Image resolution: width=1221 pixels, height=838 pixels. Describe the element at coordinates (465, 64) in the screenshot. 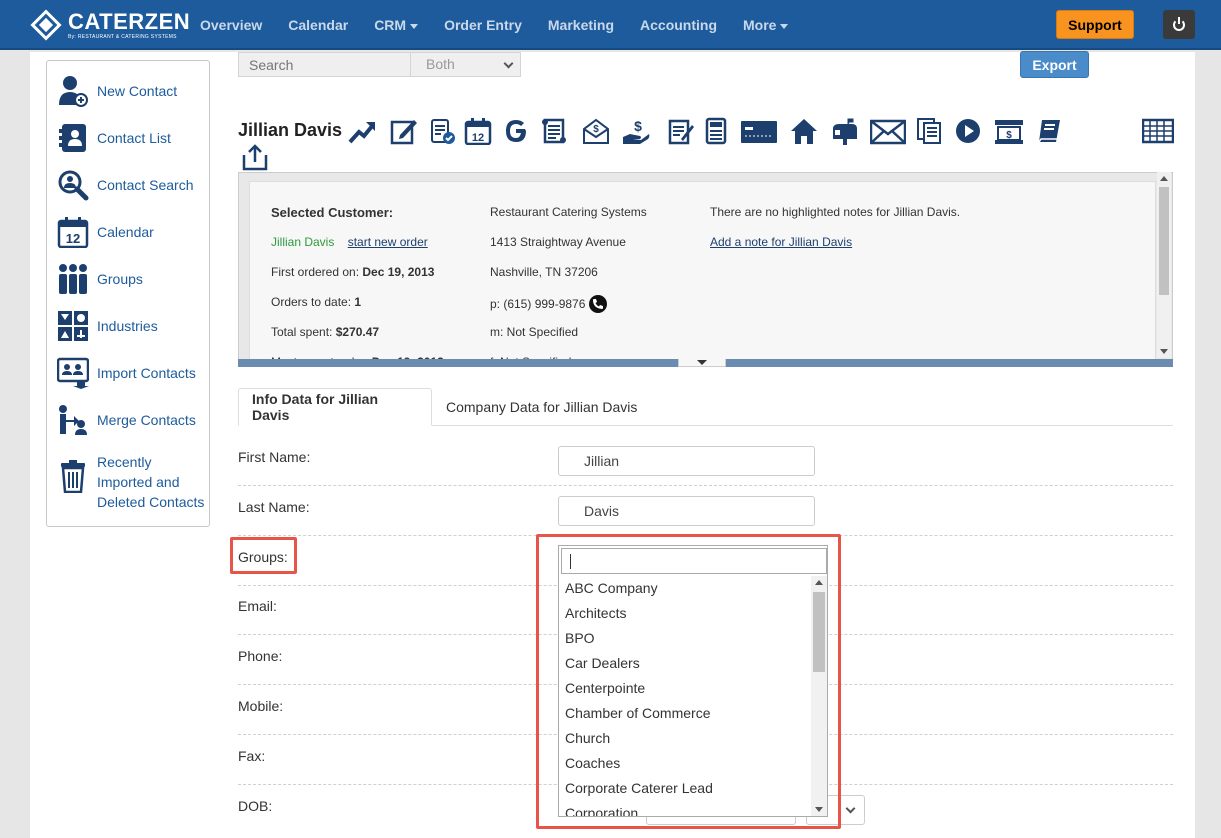

I see `search-scope-select: Both` at that location.